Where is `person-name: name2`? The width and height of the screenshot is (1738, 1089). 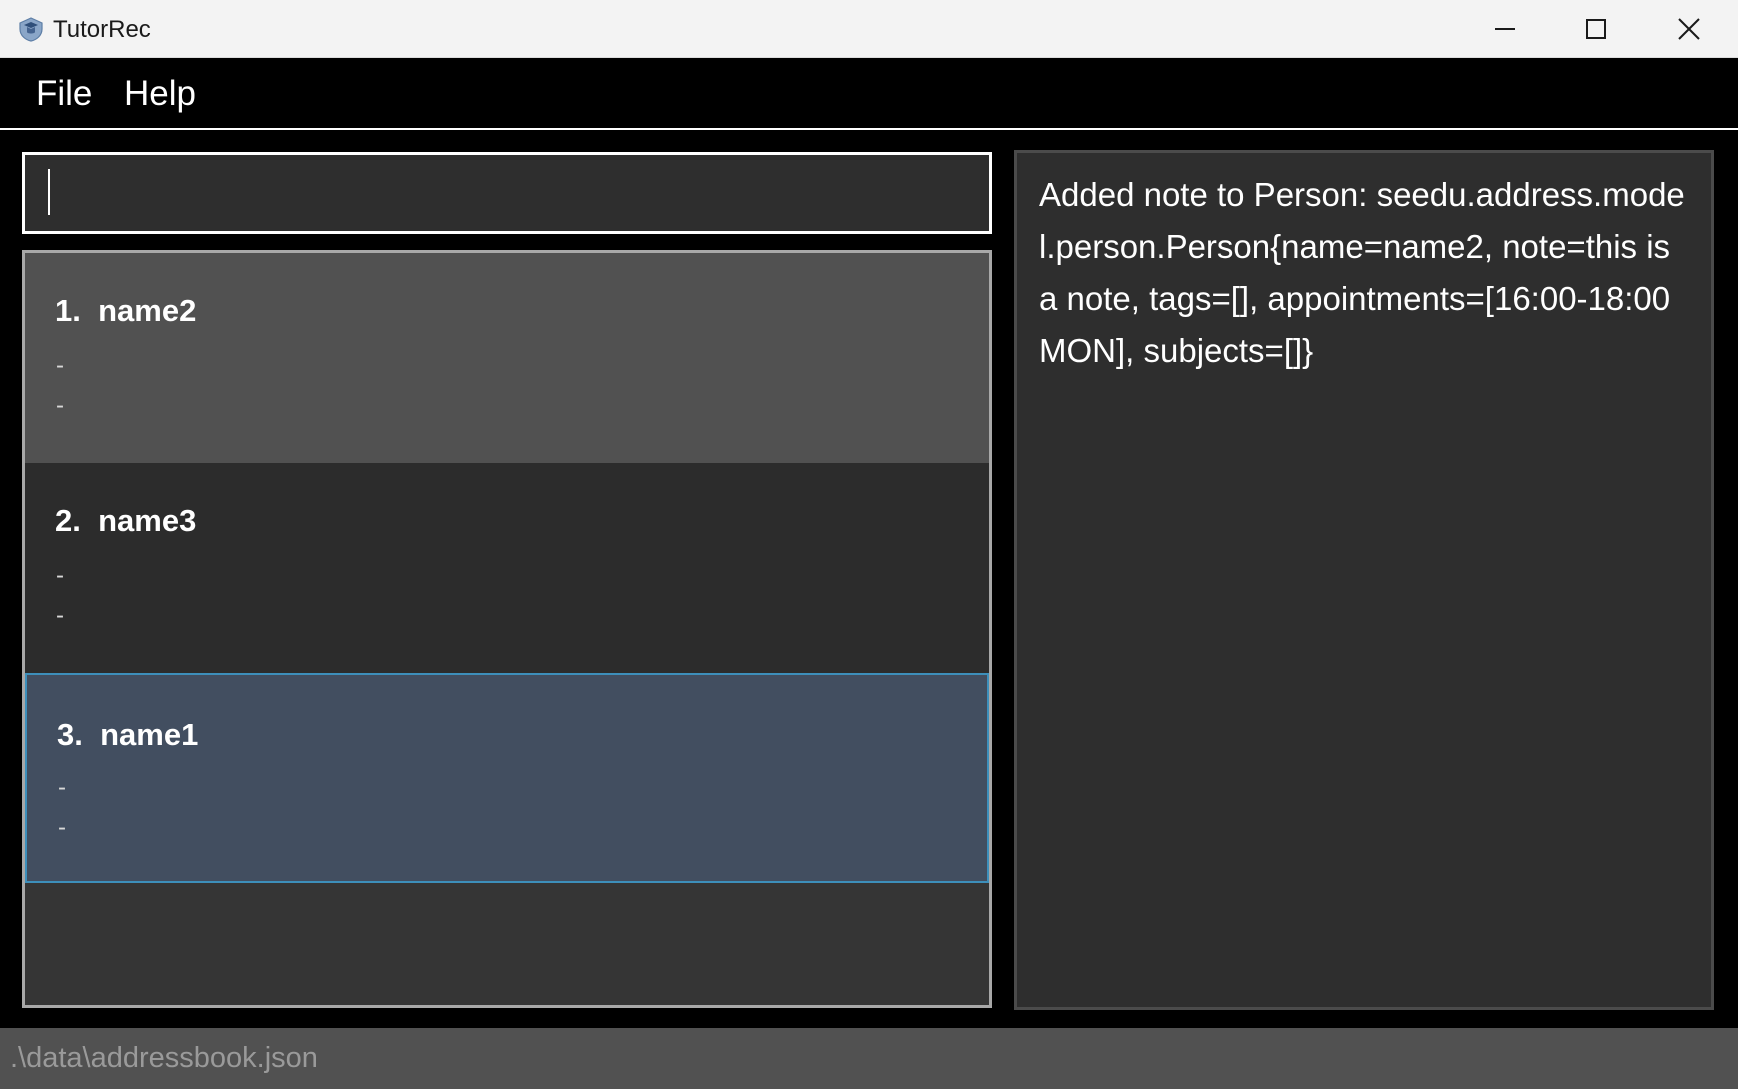 person-name: name2 is located at coordinates (147, 310).